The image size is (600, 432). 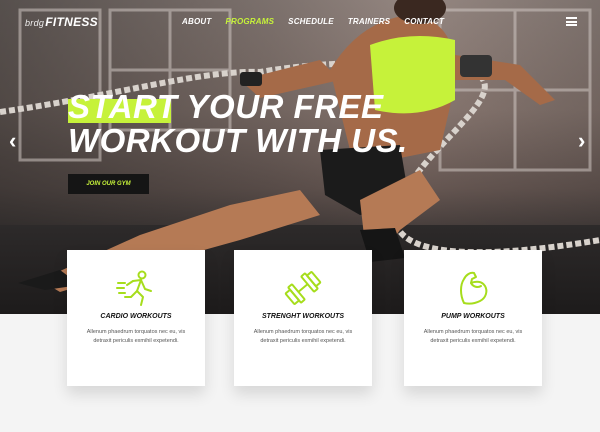 What do you see at coordinates (61, 22) in the screenshot?
I see `brand-logo: brdgFITNESS` at bounding box center [61, 22].